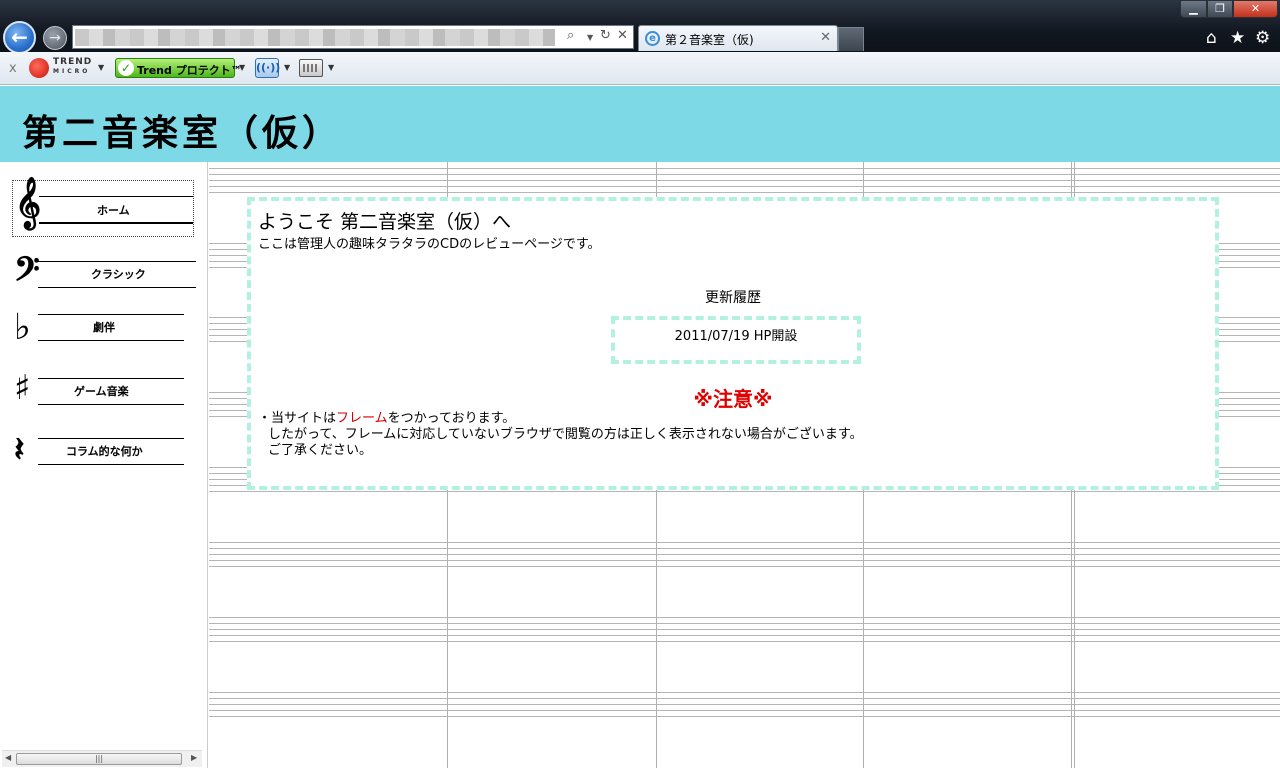 This screenshot has width=1280, height=768. I want to click on refresh-icon: ↻, so click(605, 35).